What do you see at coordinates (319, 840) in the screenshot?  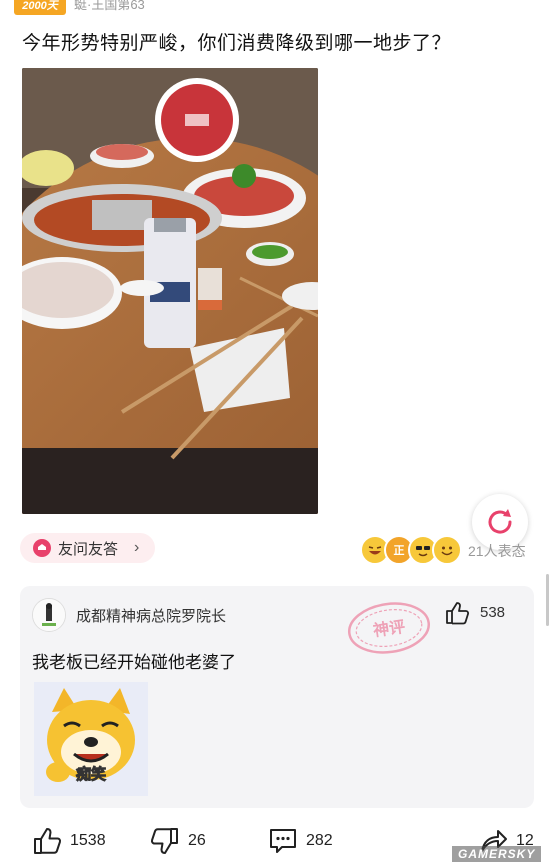 I see `comment-count: 282` at bounding box center [319, 840].